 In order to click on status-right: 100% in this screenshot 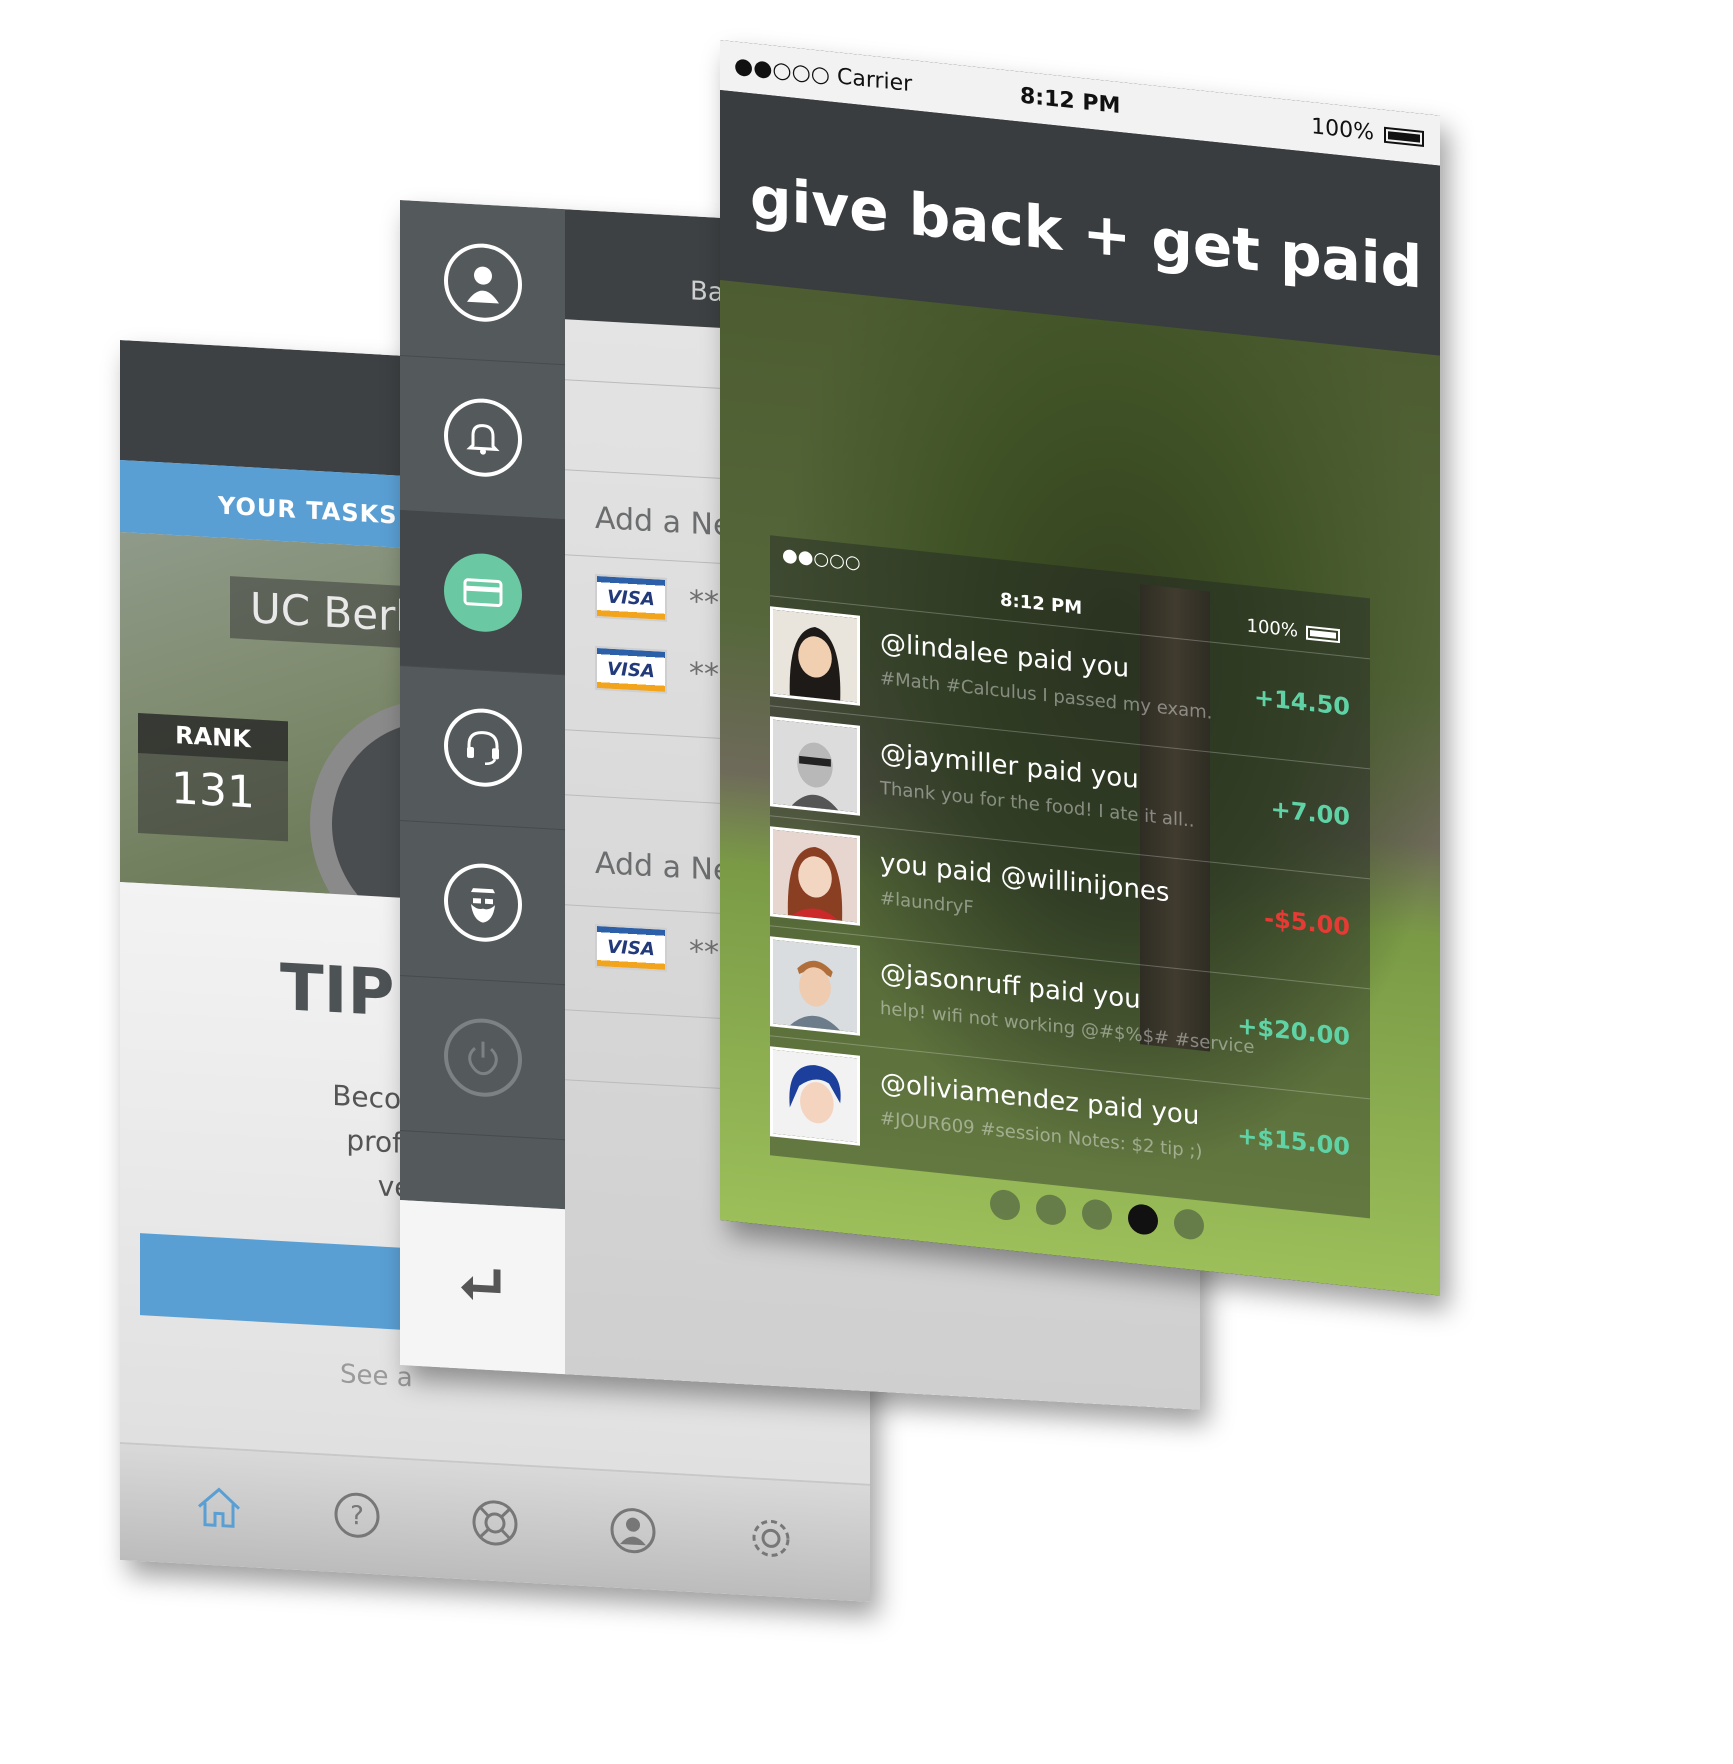, I will do `click(1367, 132)`.